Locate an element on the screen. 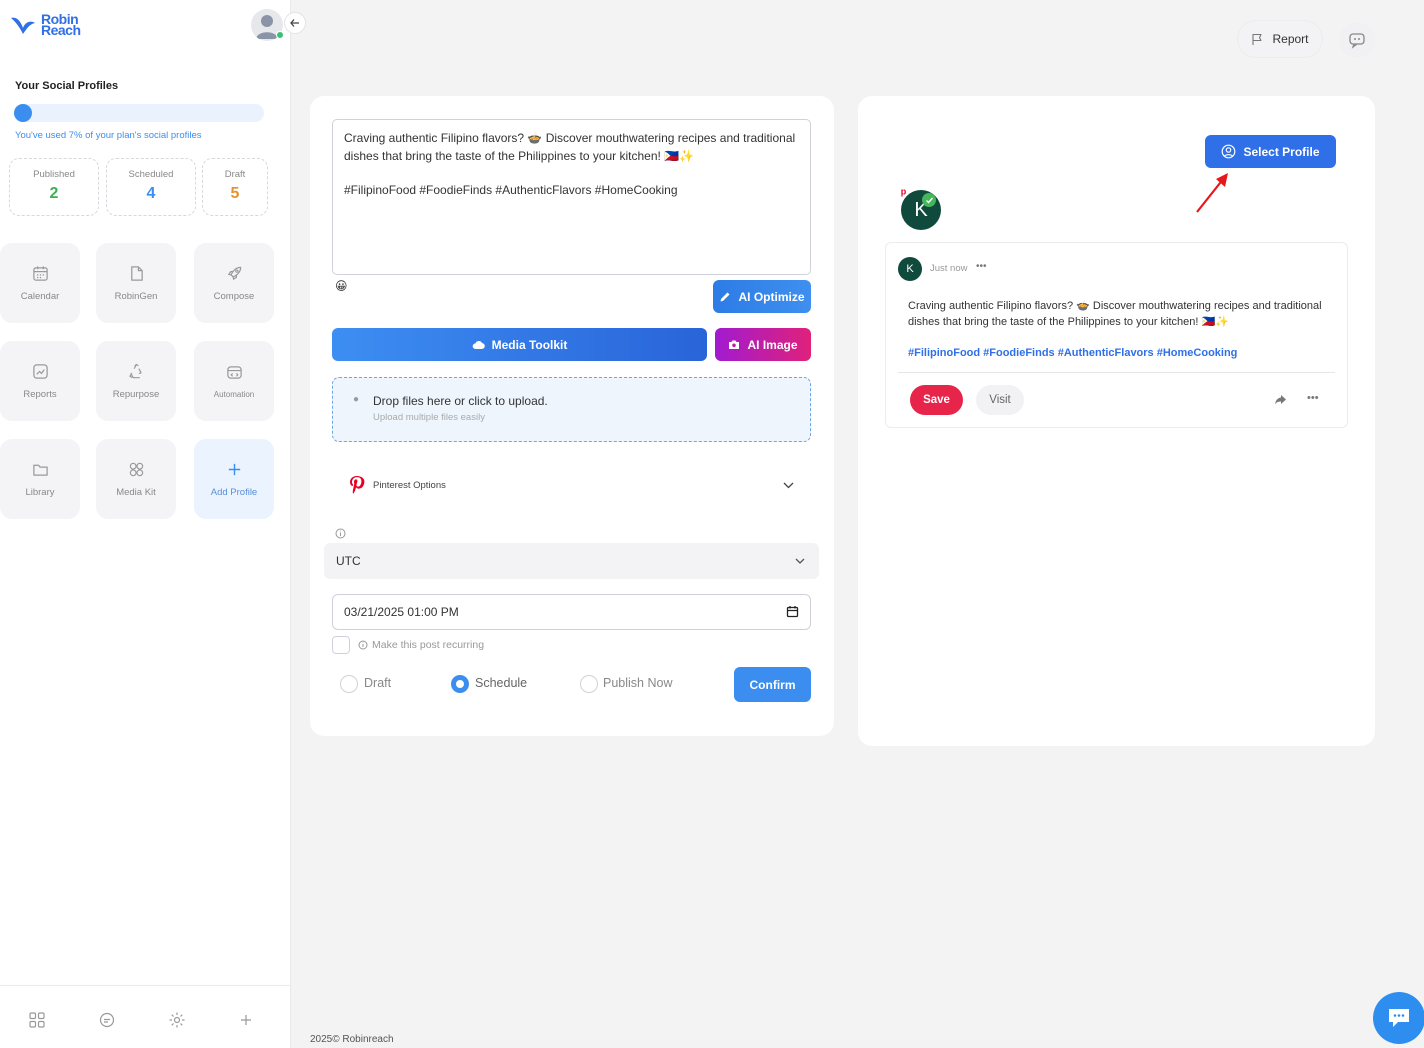  stat-value: 2 is located at coordinates (54, 193).